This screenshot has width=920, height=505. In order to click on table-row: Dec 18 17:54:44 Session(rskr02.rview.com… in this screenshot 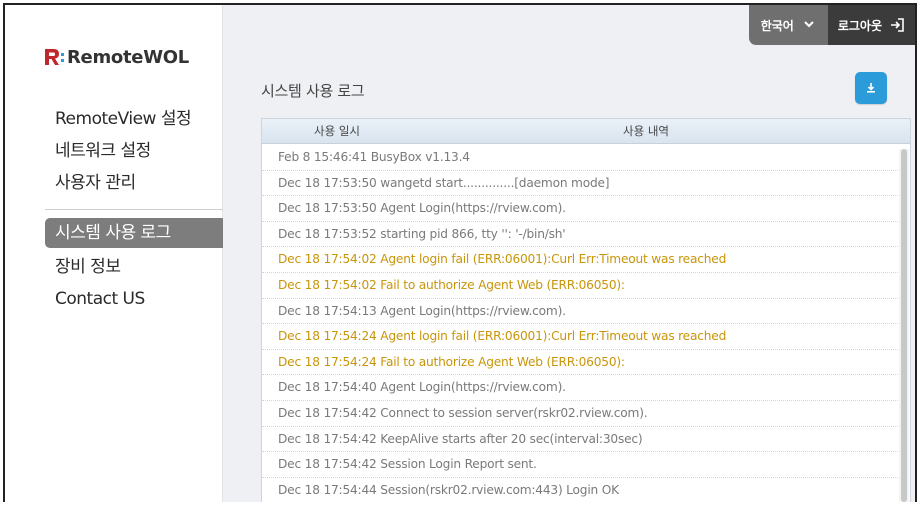, I will do `click(580, 490)`.